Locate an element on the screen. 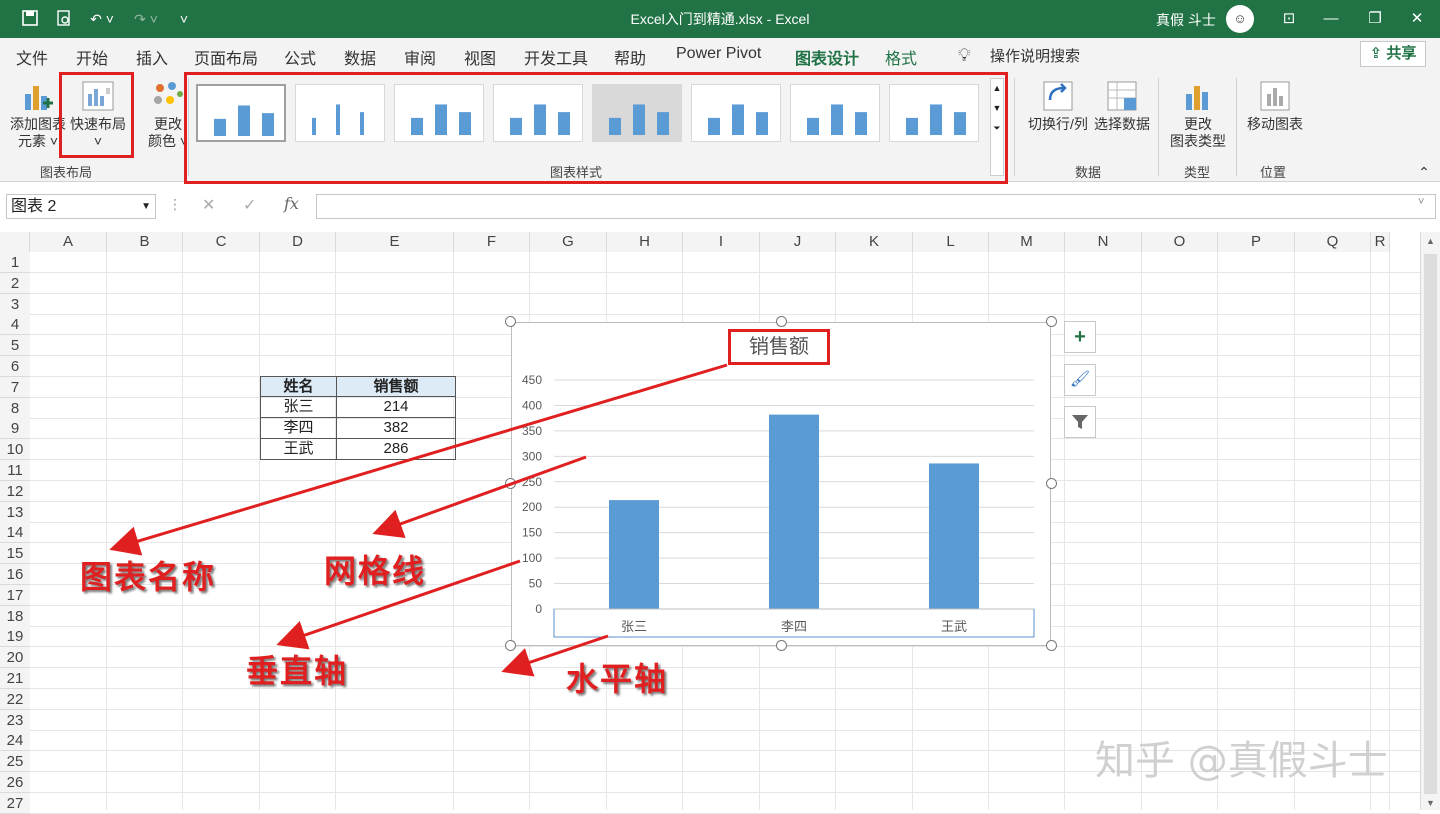 Image resolution: width=1440 pixels, height=814 pixels. annotation-vertical-axis: 垂直轴 is located at coordinates (297, 671).